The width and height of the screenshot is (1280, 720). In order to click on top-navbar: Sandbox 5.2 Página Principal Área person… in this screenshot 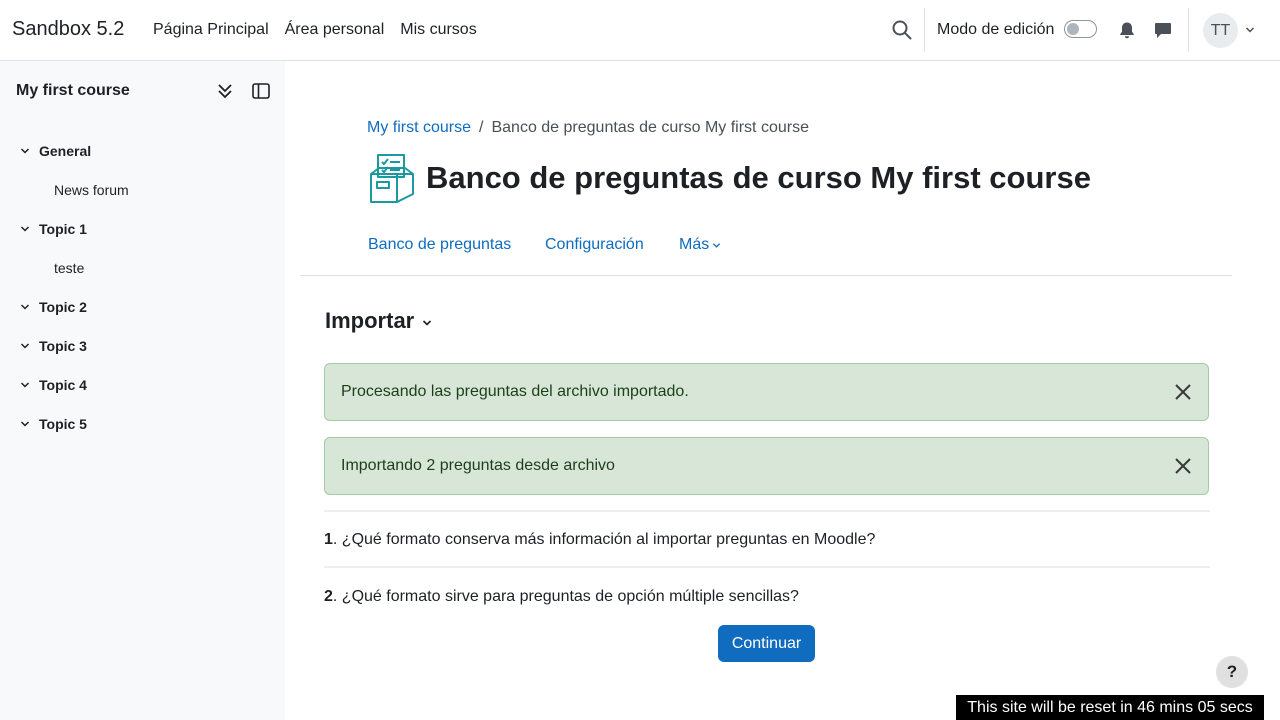, I will do `click(640, 30)`.